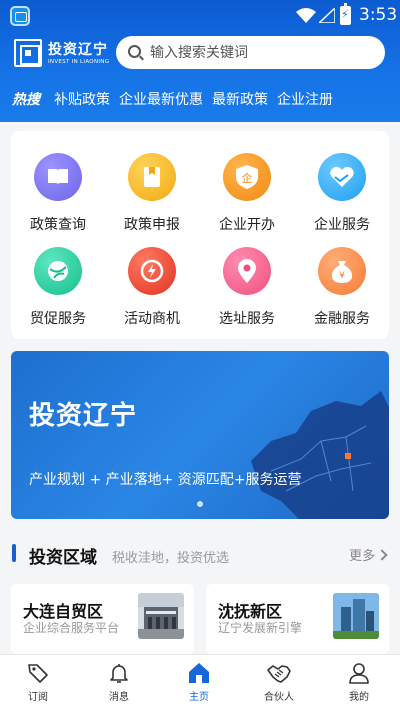  I want to click on service-site-selection: 选址服务, so click(247, 287).